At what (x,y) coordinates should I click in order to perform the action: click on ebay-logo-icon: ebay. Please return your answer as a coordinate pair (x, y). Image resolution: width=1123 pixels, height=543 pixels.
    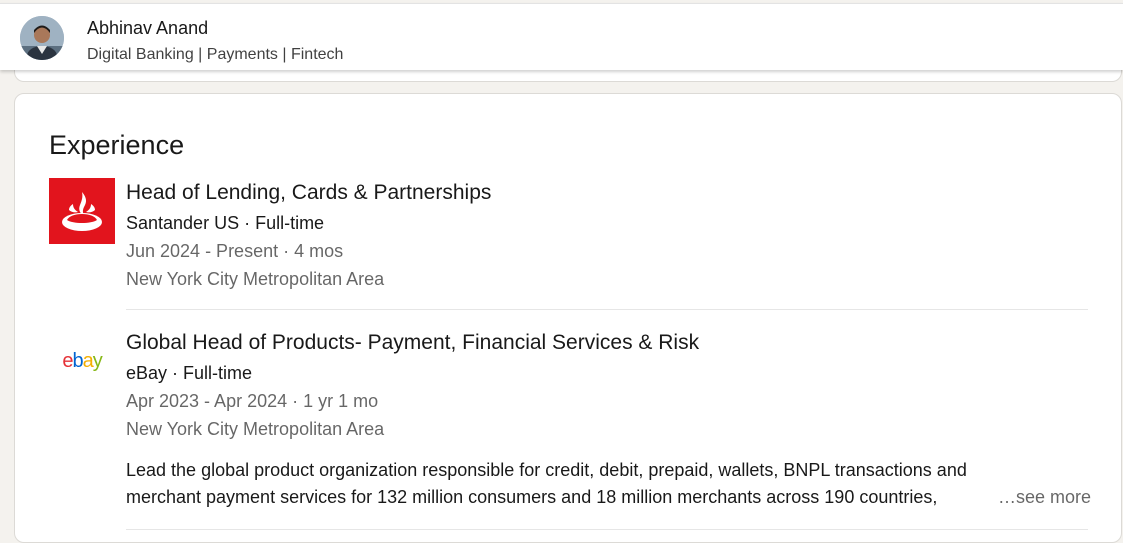
    Looking at the image, I should click on (82, 361).